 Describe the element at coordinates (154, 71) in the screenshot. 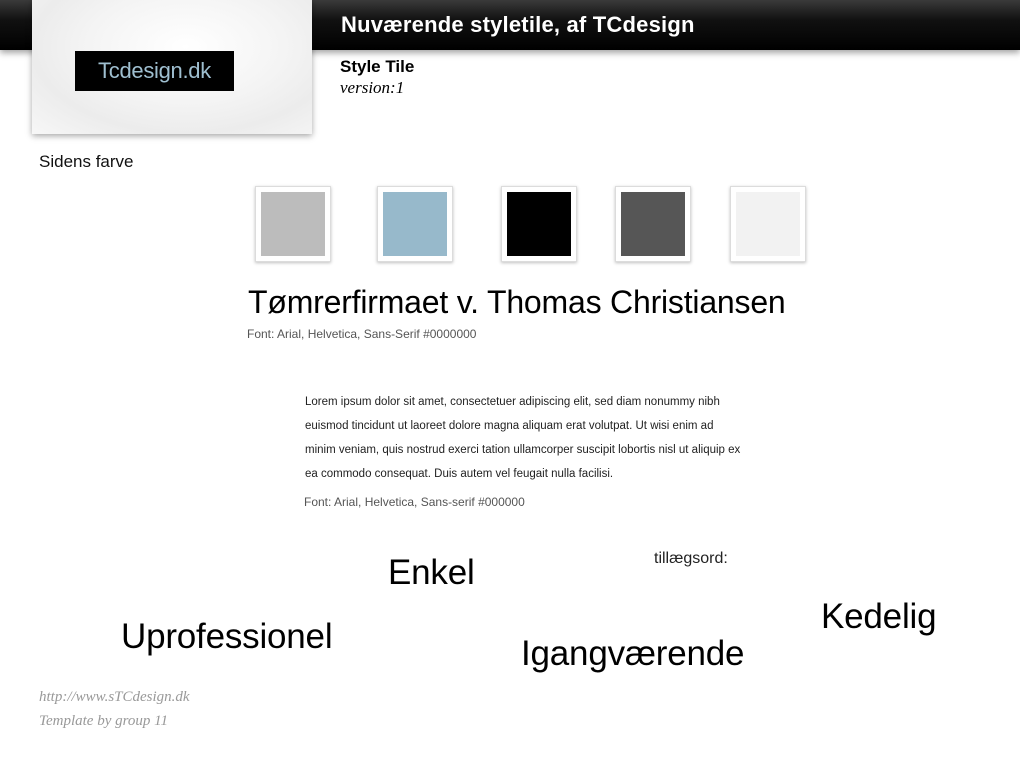

I see `logo: Tcdesign.dk` at that location.